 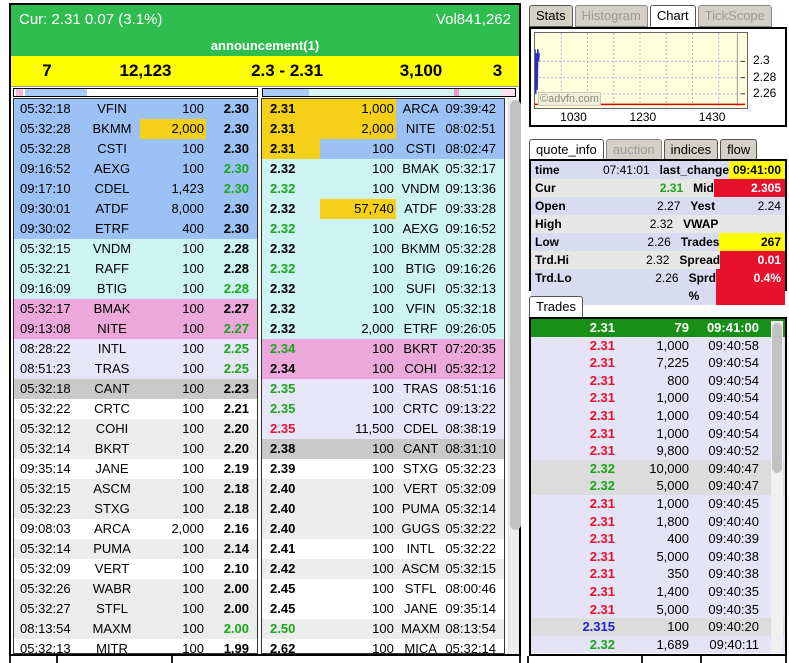 I want to click on bid-row: 08:13:54 MAXM 100 2.00, so click(x=135, y=629).